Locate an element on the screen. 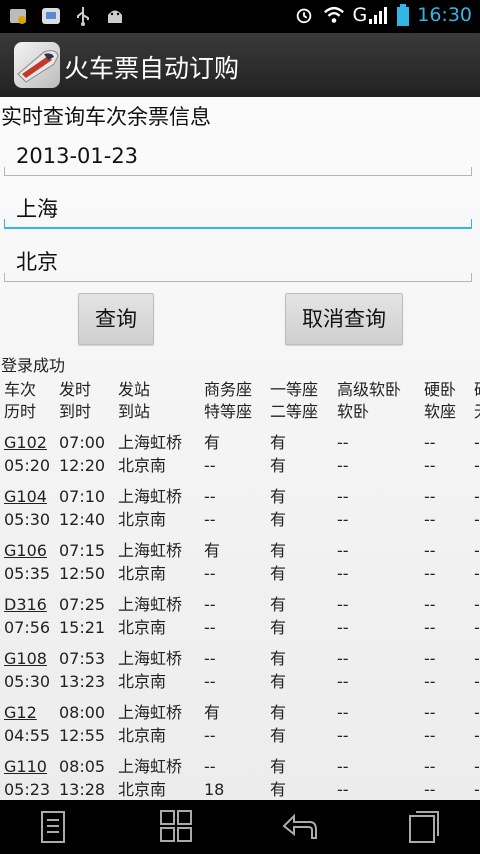 Image resolution: width=480 pixels, height=854 pixels. cell-duration: 07:56 is located at coordinates (27, 627).